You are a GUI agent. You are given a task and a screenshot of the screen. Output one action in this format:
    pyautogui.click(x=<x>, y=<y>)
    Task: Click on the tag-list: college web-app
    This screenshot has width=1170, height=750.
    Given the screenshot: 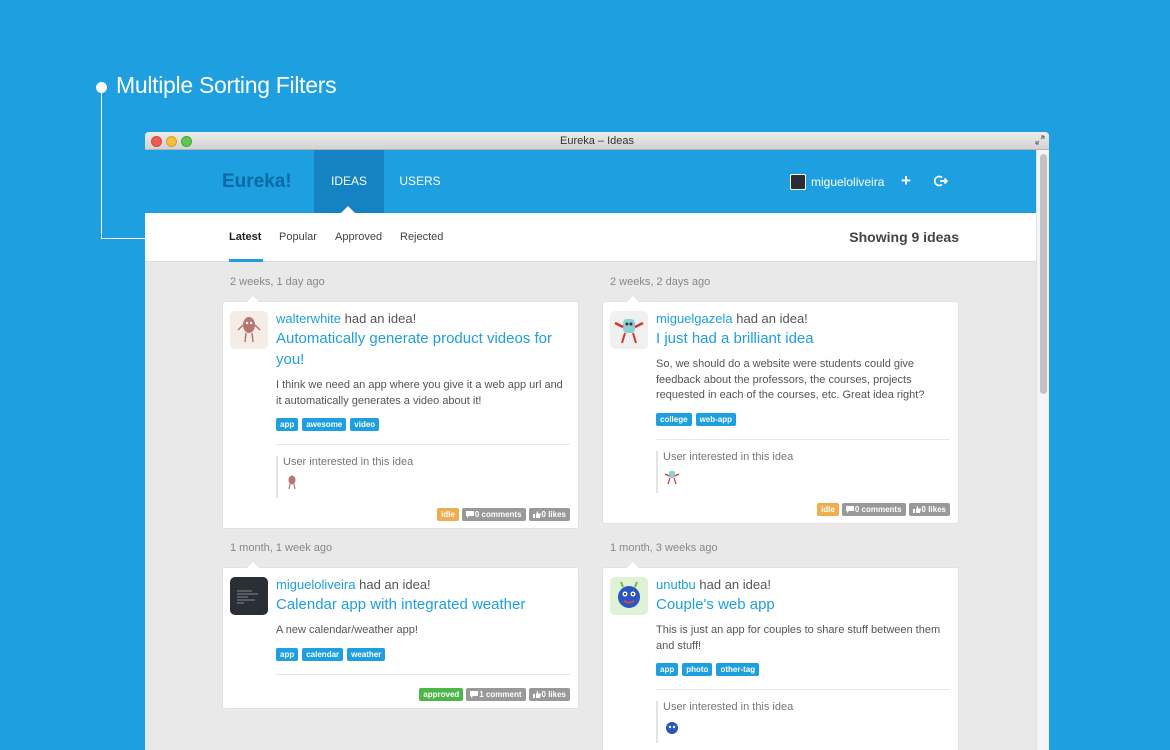 What is the action you would take?
    pyautogui.click(x=803, y=419)
    